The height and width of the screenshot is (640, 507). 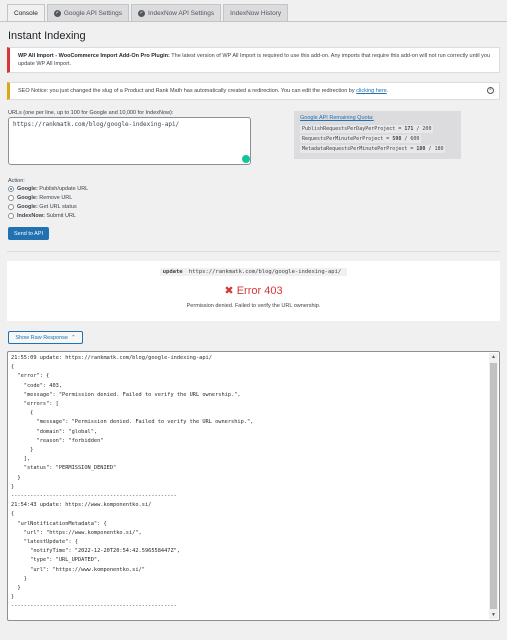 What do you see at coordinates (93, 13) in the screenshot?
I see `tab-label: Google API Settings` at bounding box center [93, 13].